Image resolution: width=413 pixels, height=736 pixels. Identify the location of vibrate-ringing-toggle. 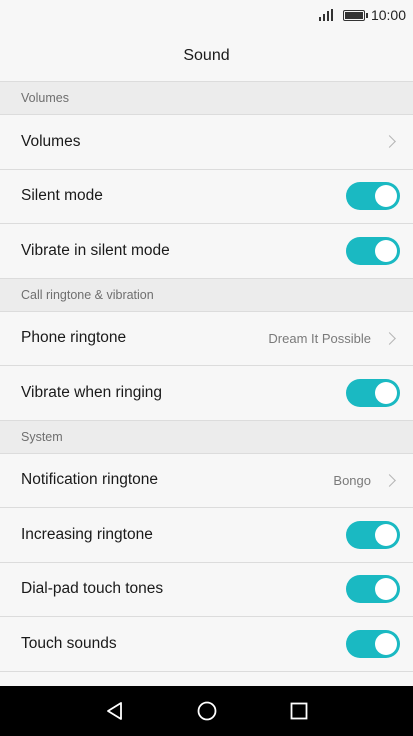
(373, 392).